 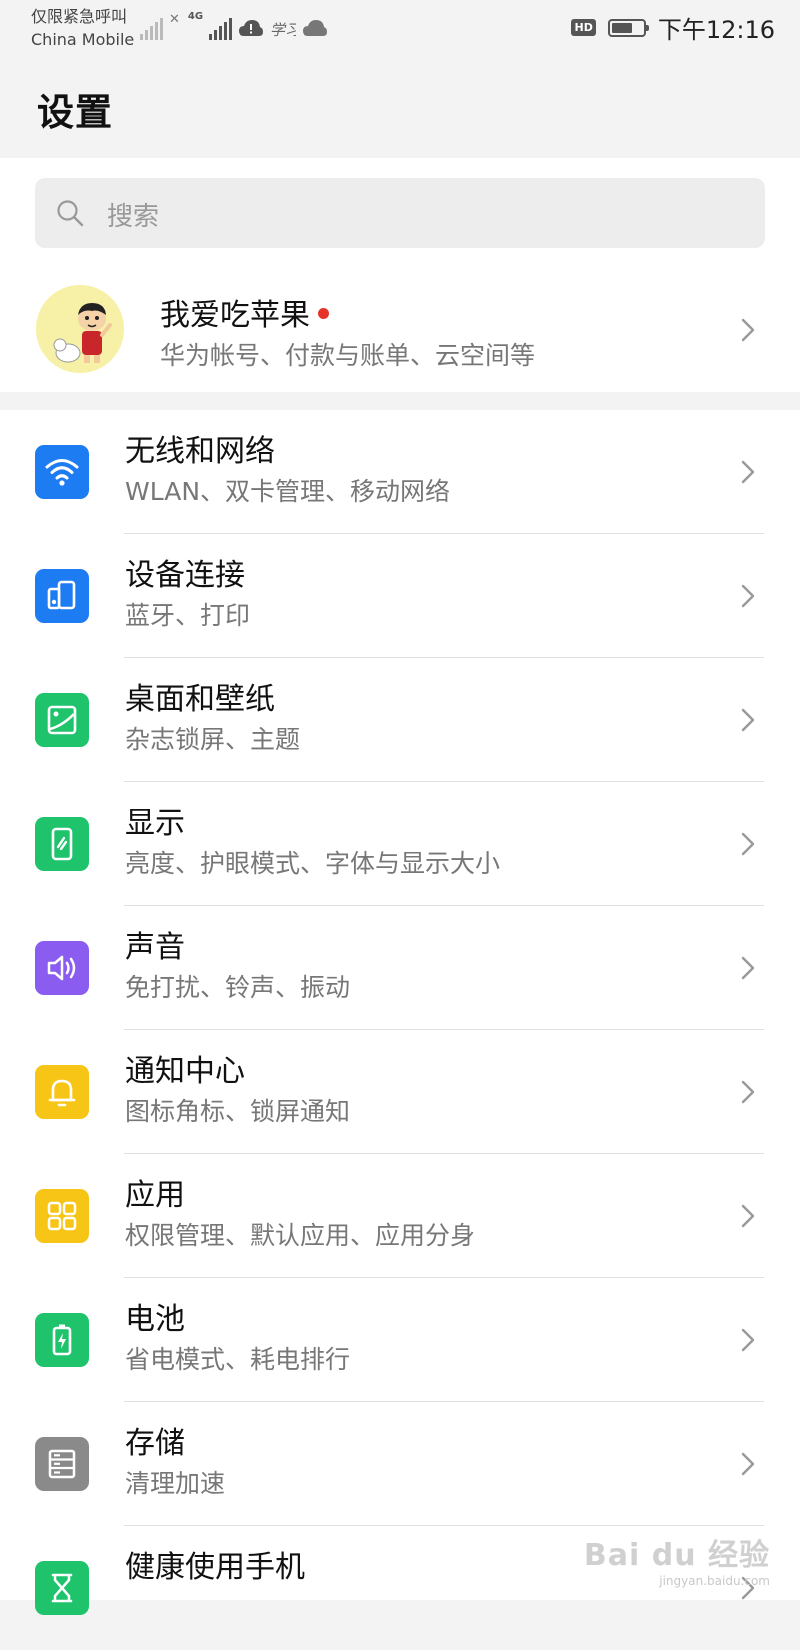 I want to click on no-service-icon: ✕, so click(x=174, y=19).